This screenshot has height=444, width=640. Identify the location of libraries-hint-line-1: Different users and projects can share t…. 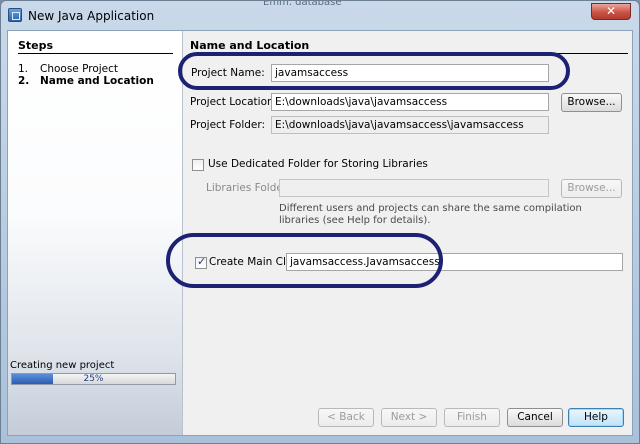
(430, 208).